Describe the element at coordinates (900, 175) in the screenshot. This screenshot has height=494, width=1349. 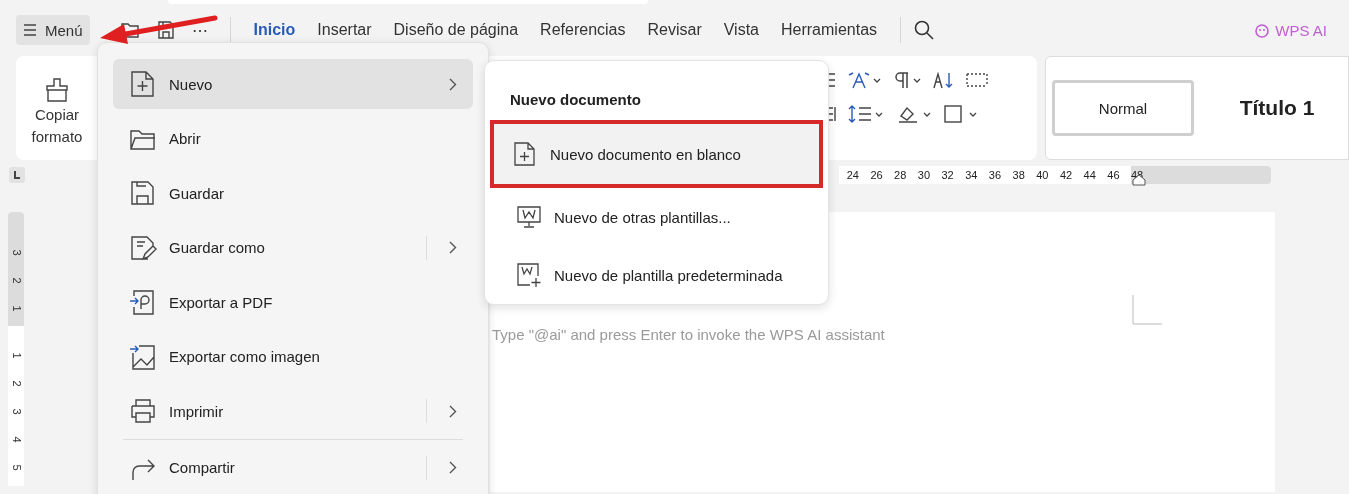
I see `ruler-number: 28` at that location.